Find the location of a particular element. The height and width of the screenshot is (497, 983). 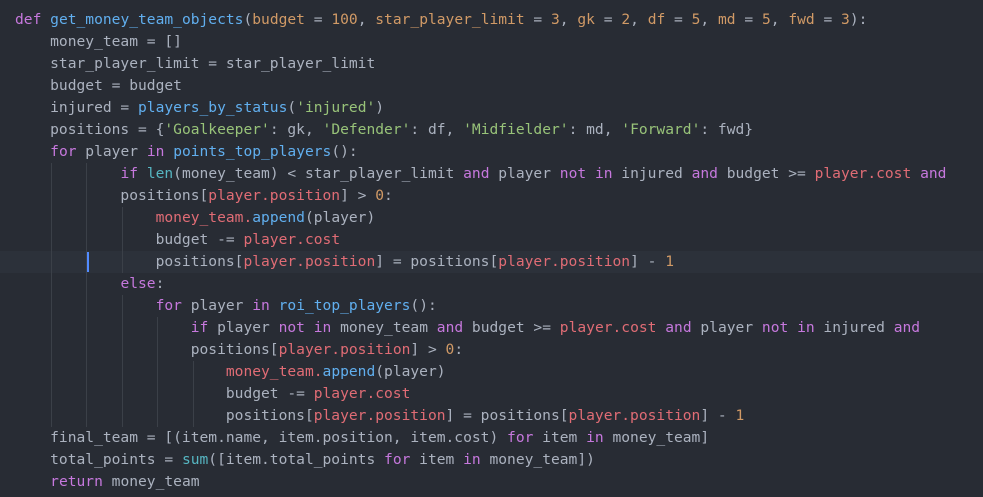

code-line: star_player_limit = star_player_limit is located at coordinates (491, 64).